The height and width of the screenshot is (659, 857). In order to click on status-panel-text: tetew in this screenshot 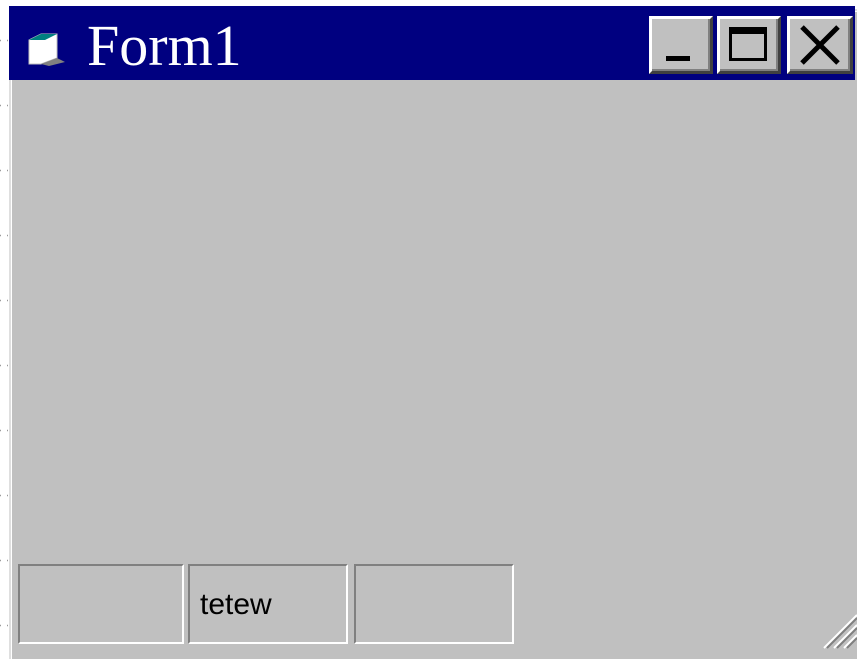, I will do `click(236, 604)`.